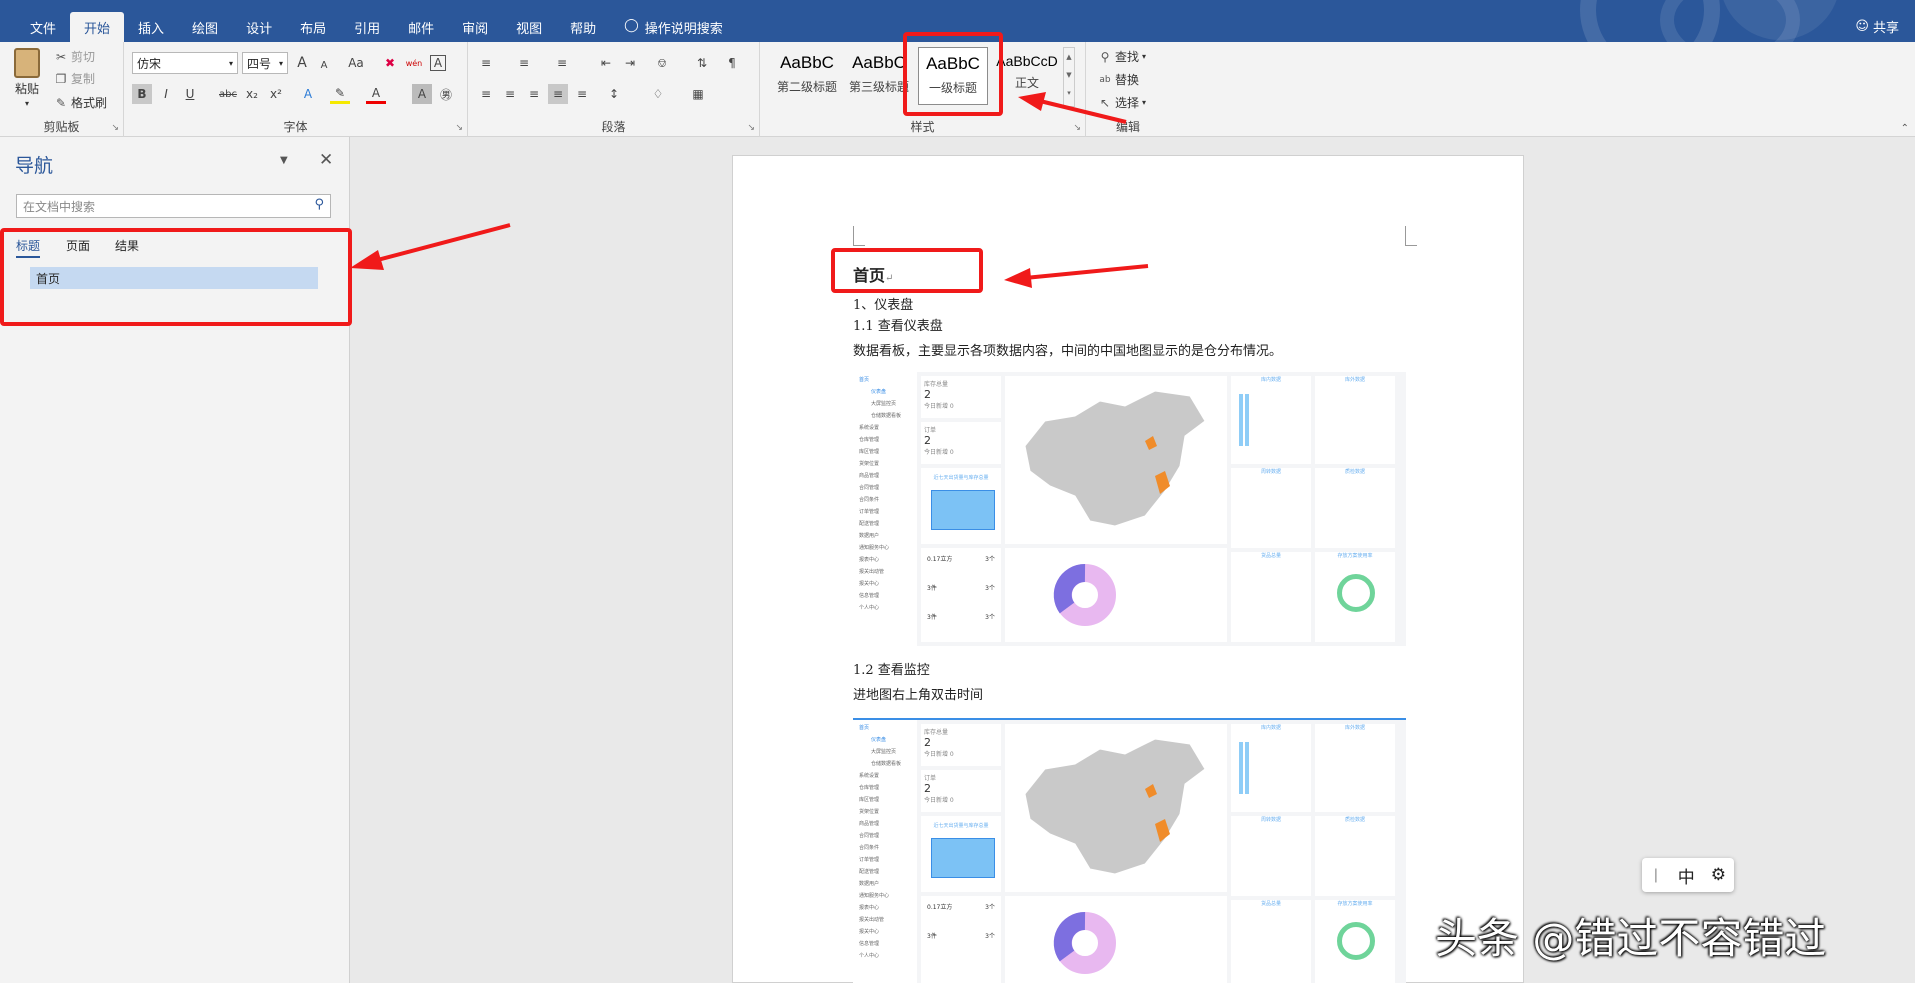 The image size is (1915, 983). Describe the element at coordinates (529, 27) in the screenshot. I see `tab-view: 视图` at that location.